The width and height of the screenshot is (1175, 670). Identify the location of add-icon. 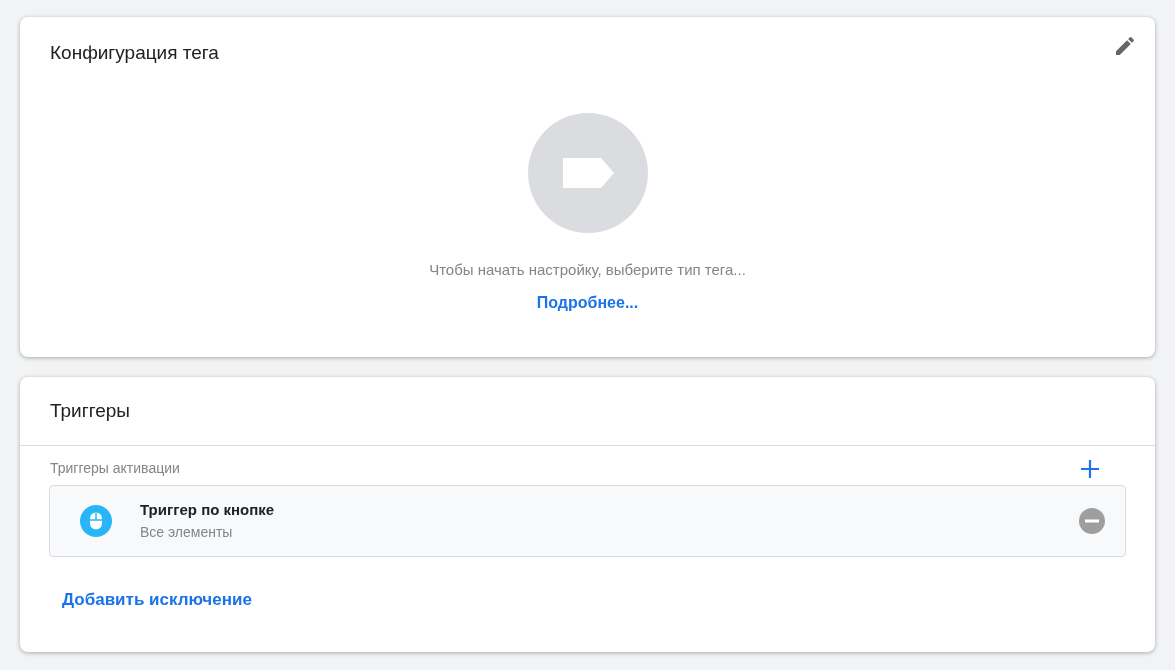
(1090, 468).